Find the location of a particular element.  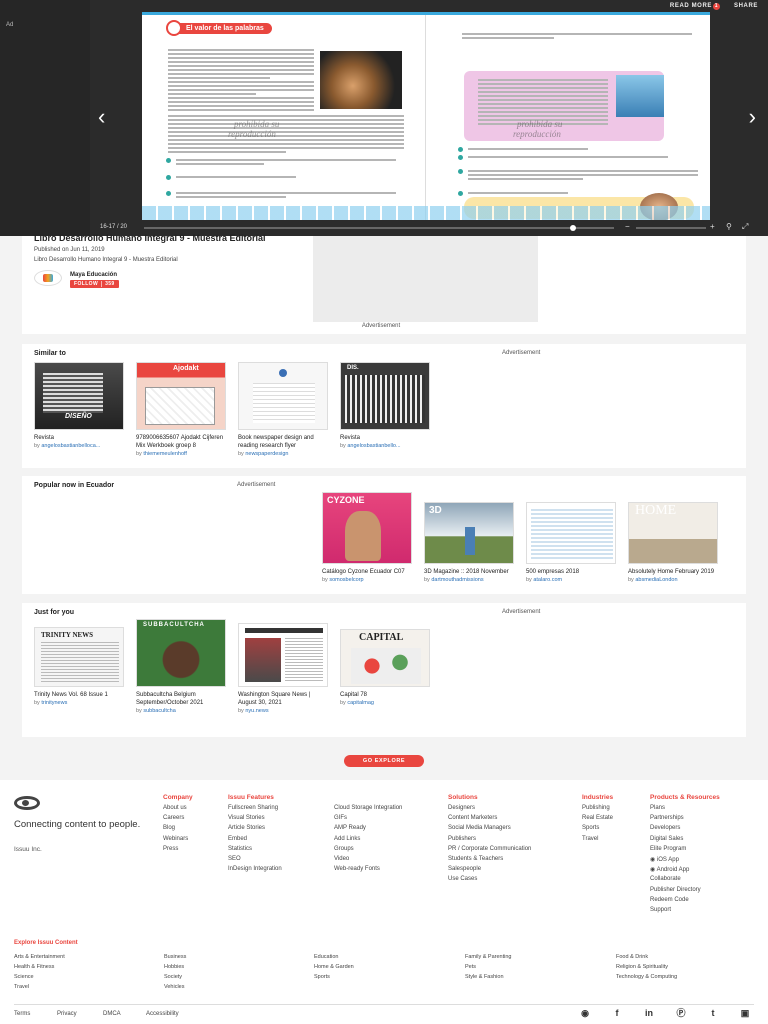

zoom-in-icon: + is located at coordinates (712, 226).